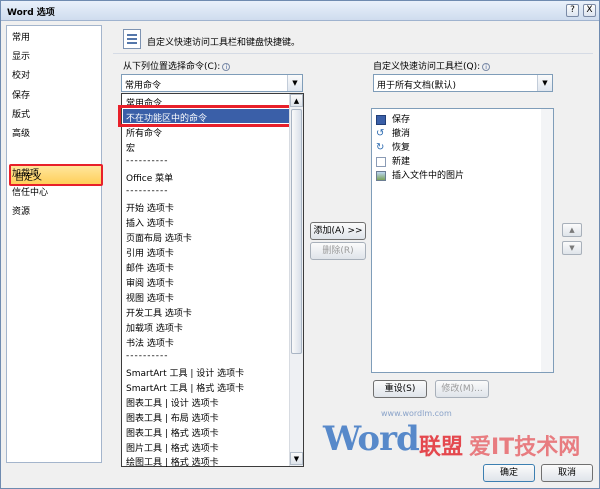 The height and width of the screenshot is (489, 600). I want to click on nav-item-proofing: 校对, so click(21, 74).